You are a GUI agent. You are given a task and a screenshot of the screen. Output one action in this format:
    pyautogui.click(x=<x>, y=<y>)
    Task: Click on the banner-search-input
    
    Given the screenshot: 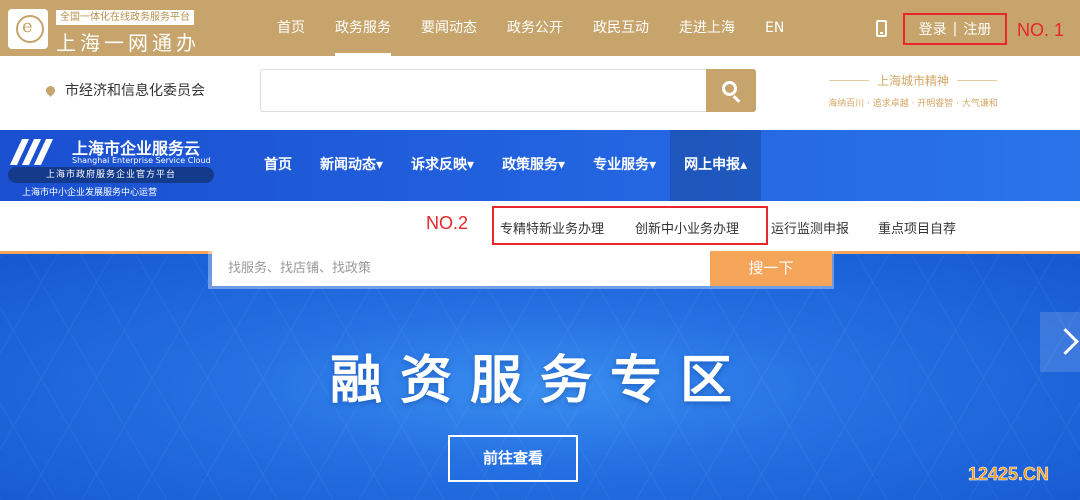 What is the action you would take?
    pyautogui.click(x=461, y=268)
    